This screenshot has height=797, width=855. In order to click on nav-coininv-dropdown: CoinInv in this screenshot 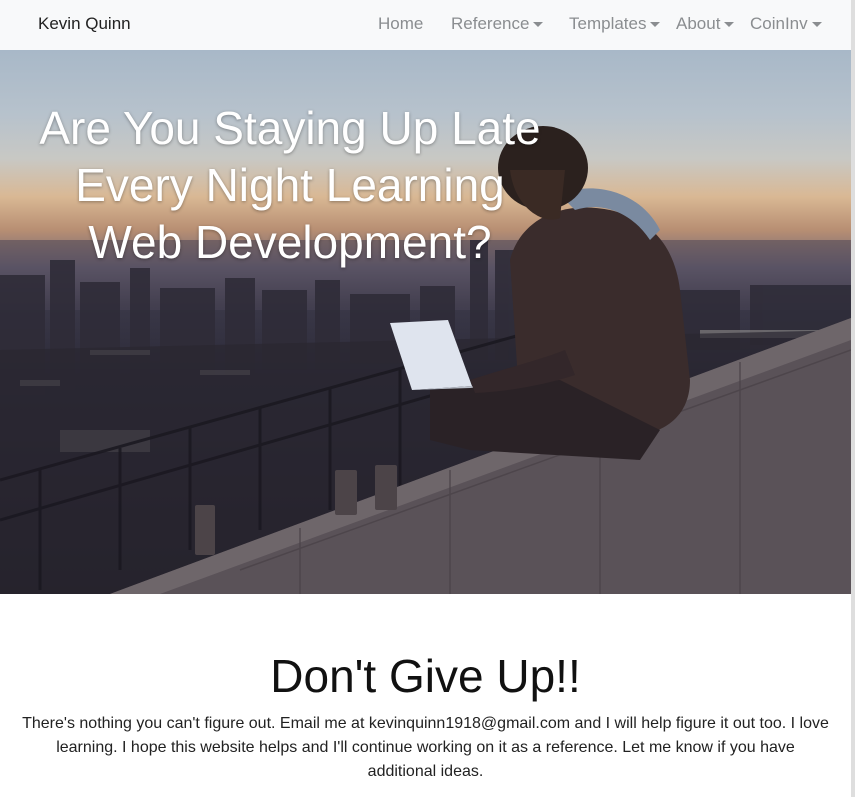, I will do `click(786, 24)`.